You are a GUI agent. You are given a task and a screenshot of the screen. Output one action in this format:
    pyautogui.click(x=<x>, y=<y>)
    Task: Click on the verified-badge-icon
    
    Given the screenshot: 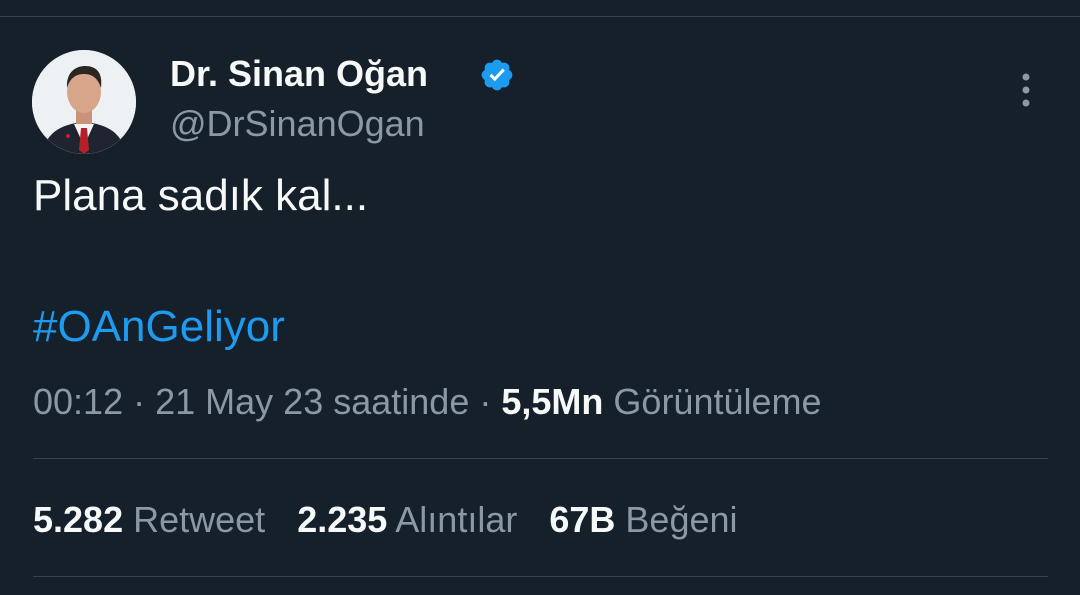 What is the action you would take?
    pyautogui.click(x=497, y=75)
    